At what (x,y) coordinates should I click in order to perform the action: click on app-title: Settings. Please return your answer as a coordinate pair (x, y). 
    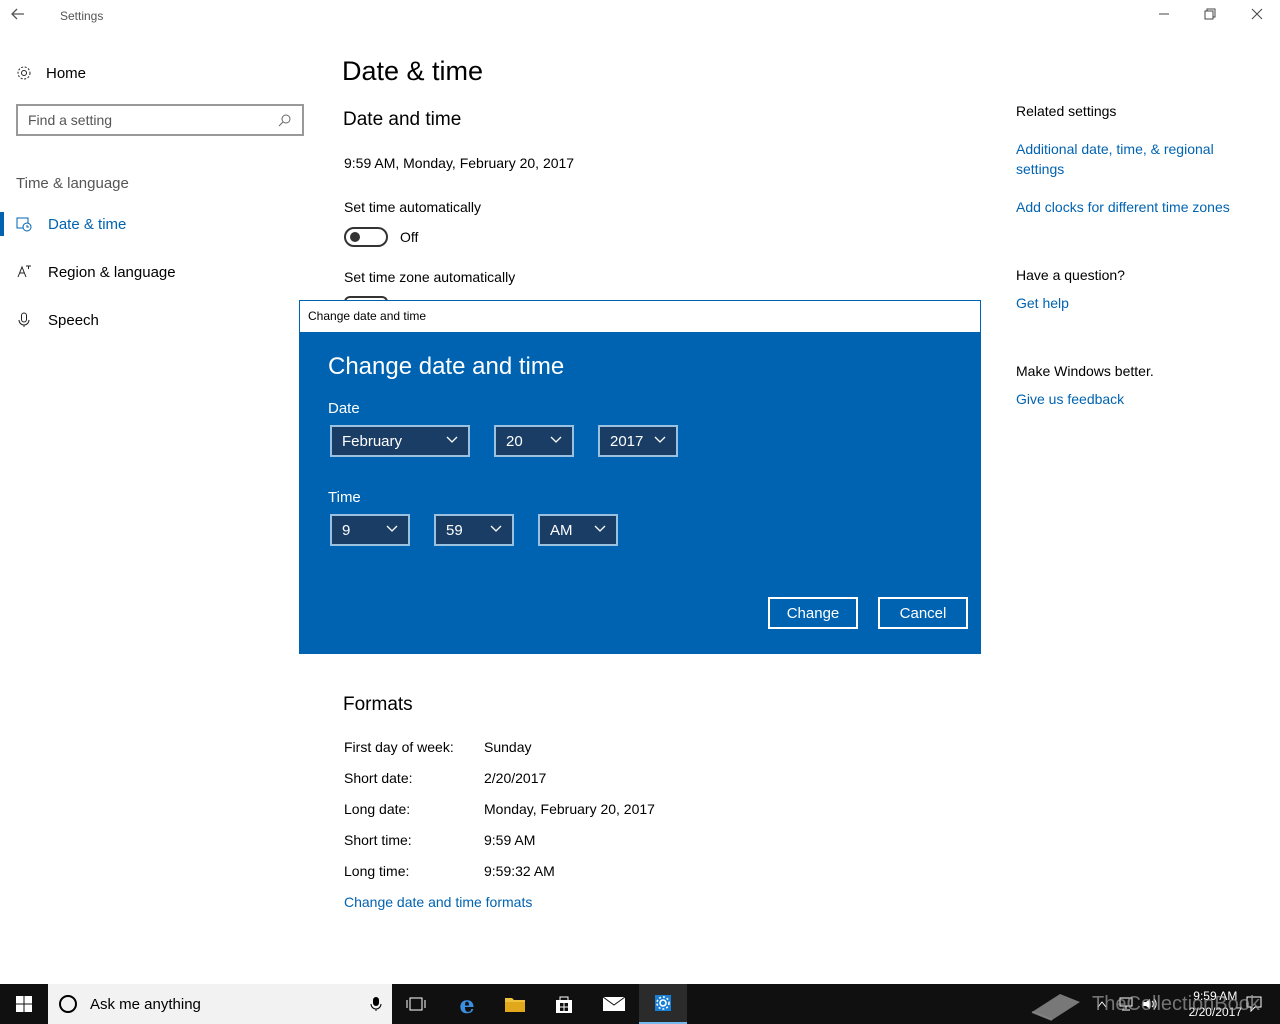
    Looking at the image, I should click on (82, 16).